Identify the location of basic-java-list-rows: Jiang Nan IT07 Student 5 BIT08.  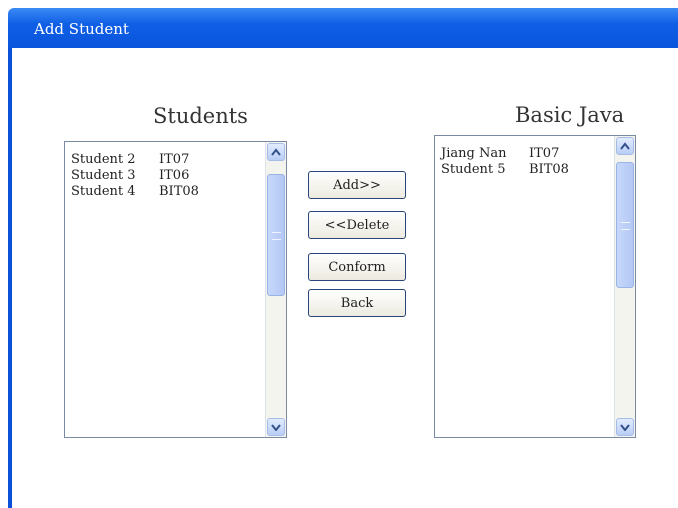
(505, 162).